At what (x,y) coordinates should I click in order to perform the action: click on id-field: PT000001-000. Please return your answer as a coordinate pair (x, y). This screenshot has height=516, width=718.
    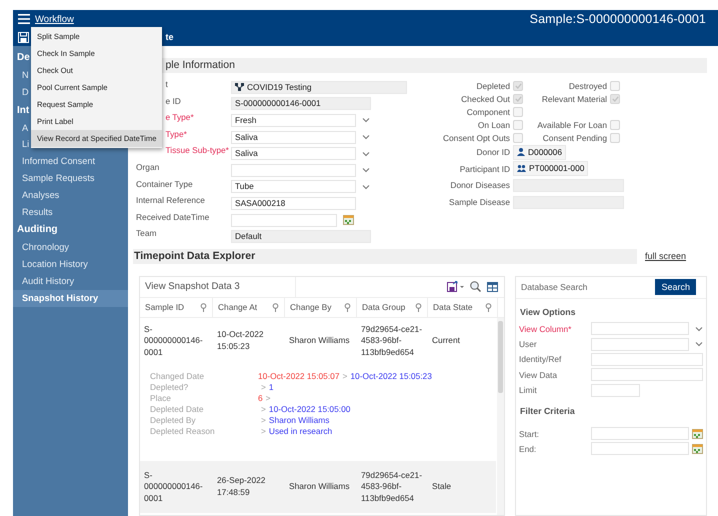
    Looking at the image, I should click on (550, 168).